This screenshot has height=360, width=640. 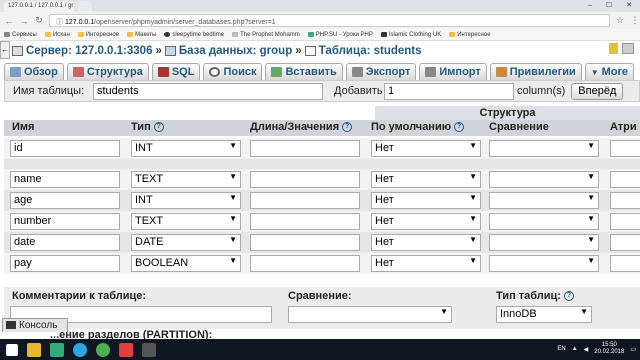 What do you see at coordinates (39, 6) in the screenshot?
I see `browser-tab: 127.0.0.1 / 127.0.0.1 / gr` at bounding box center [39, 6].